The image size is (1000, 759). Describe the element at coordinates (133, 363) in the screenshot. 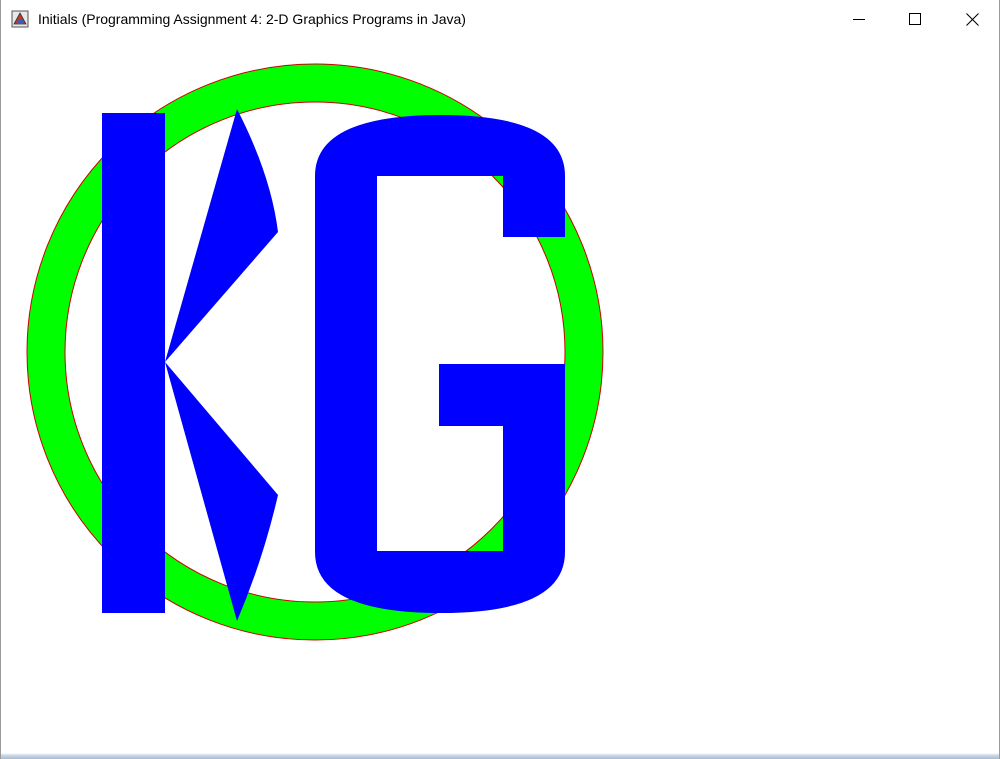

I see `k-stem` at that location.